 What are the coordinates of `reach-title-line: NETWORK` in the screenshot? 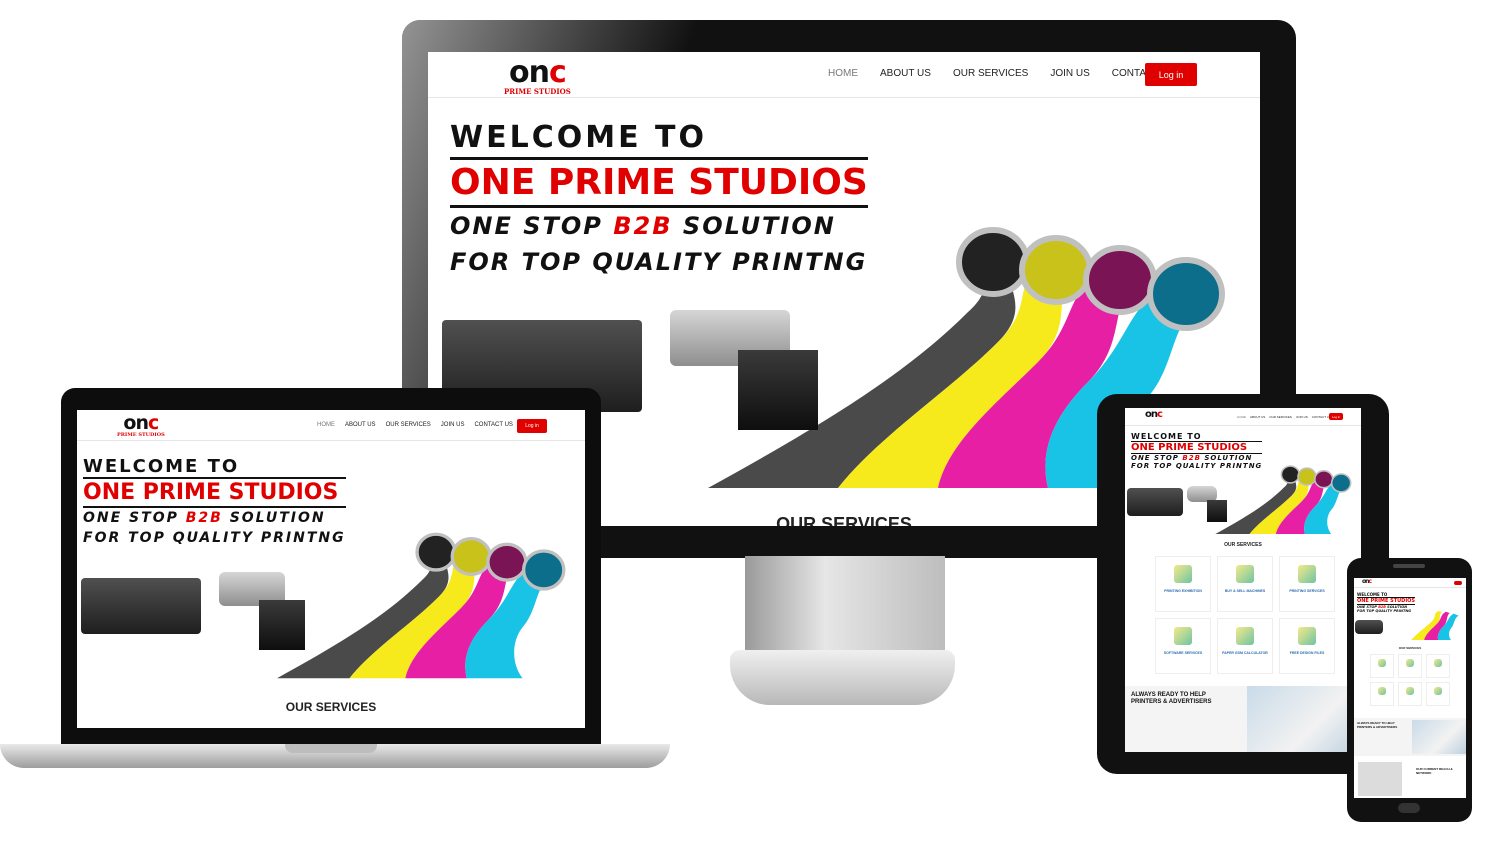 It's located at (1424, 772).